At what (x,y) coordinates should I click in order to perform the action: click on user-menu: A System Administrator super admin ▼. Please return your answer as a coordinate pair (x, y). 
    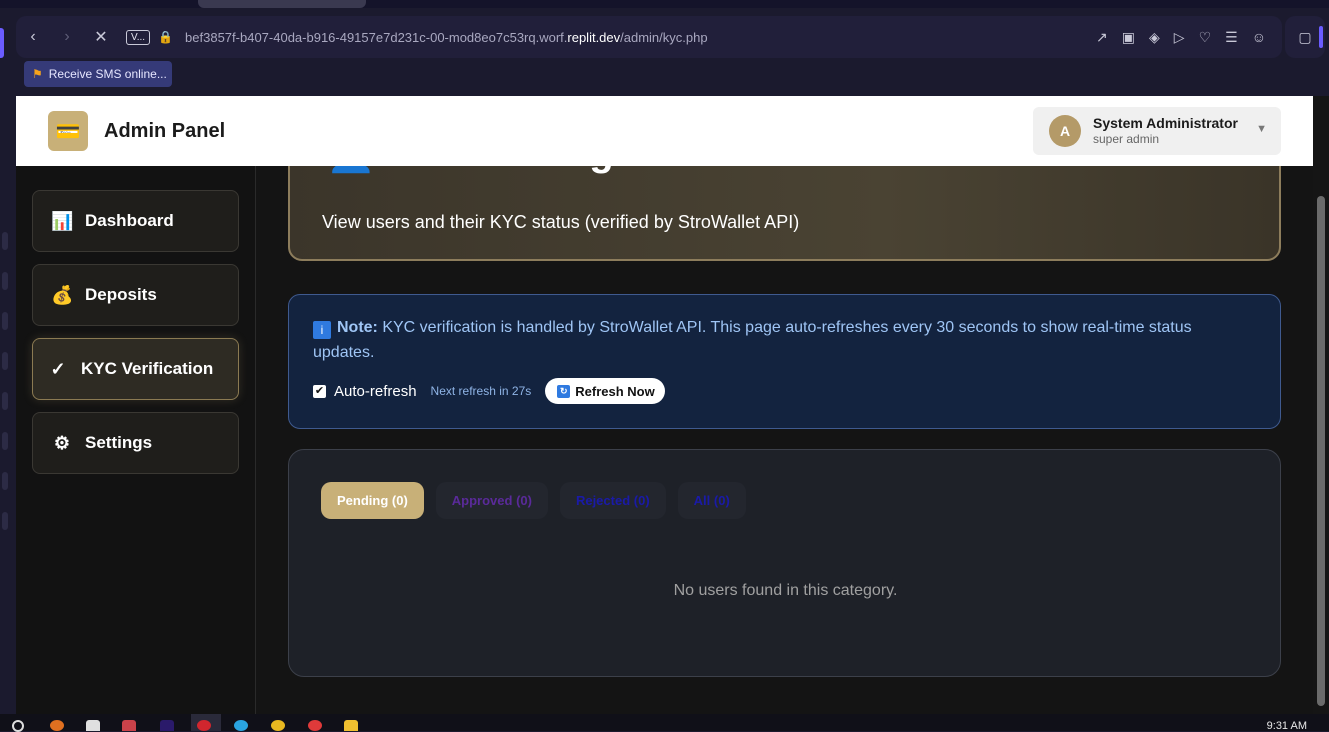
    Looking at the image, I should click on (1157, 131).